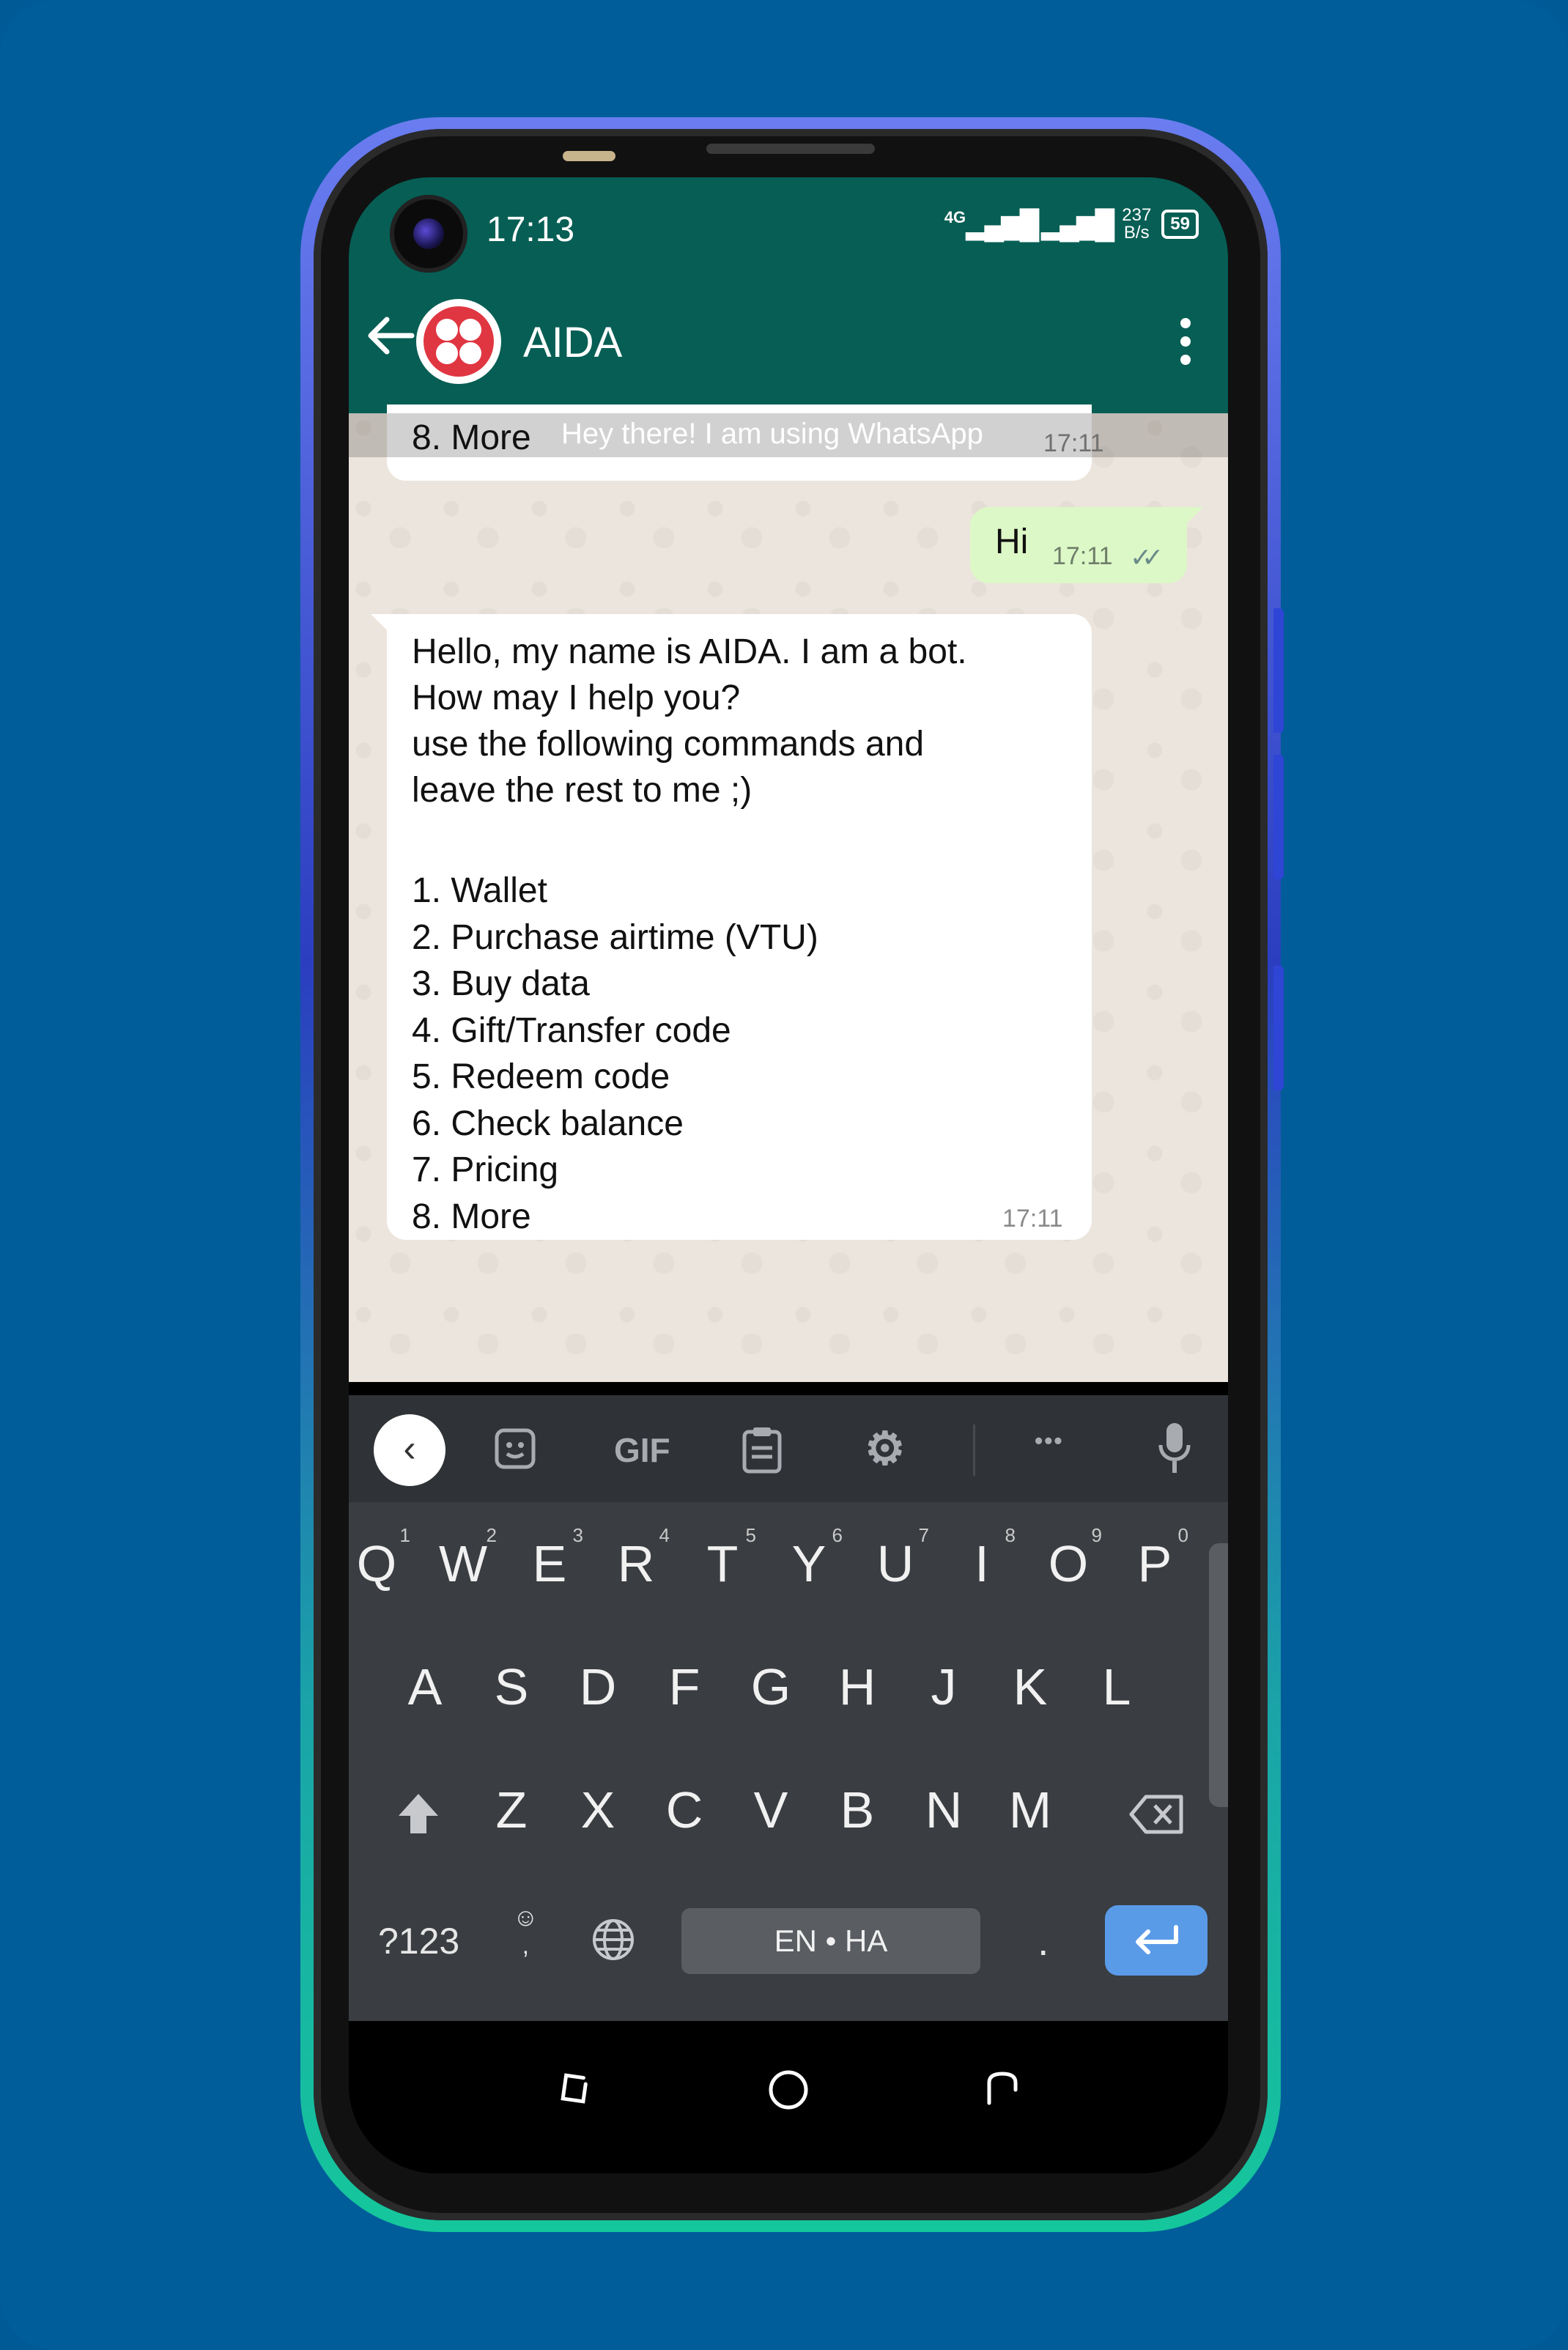 This screenshot has width=1568, height=2350. What do you see at coordinates (944, 1810) in the screenshot?
I see `key-n: N` at bounding box center [944, 1810].